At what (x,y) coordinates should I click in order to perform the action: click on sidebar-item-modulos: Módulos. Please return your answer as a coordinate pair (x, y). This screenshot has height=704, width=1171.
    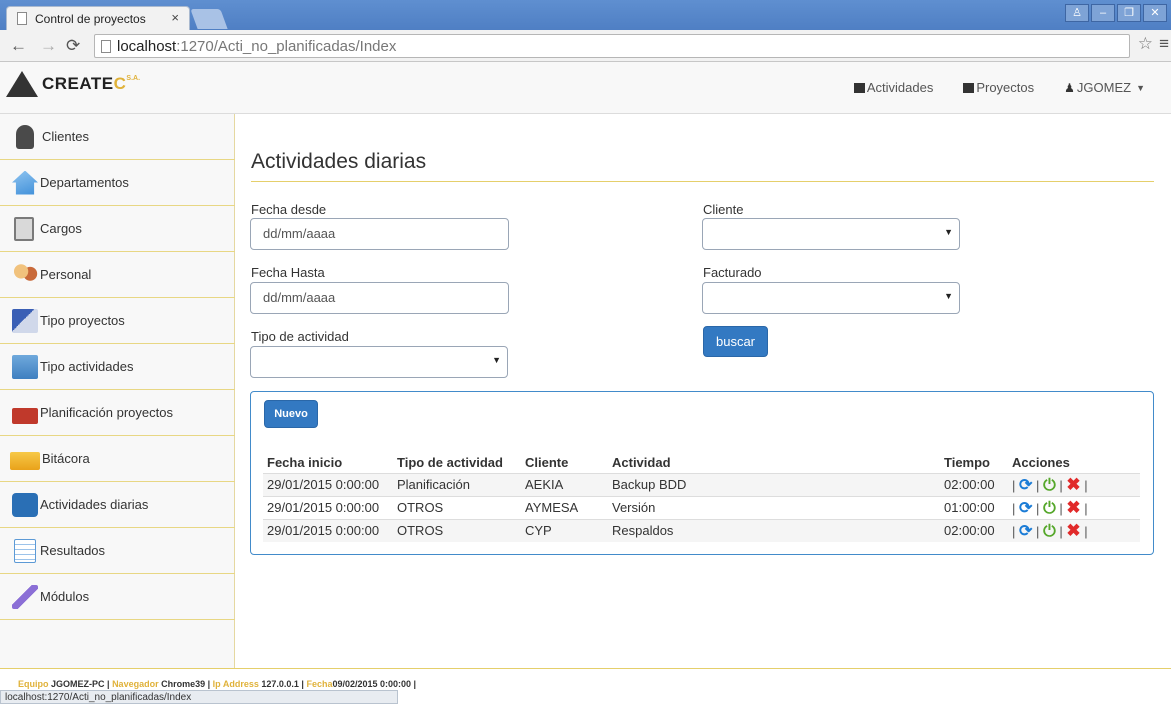
    Looking at the image, I should click on (117, 597).